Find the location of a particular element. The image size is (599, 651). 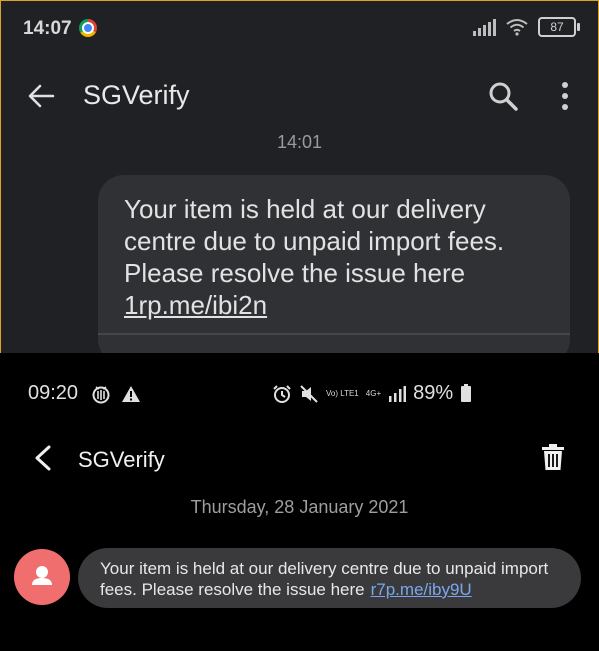

back-arrow-icon is located at coordinates (41, 96).